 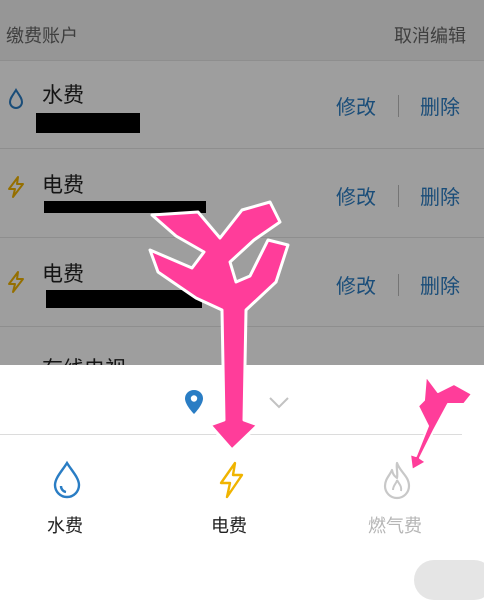 I want to click on category-electricity: 电费, so click(x=229, y=500).